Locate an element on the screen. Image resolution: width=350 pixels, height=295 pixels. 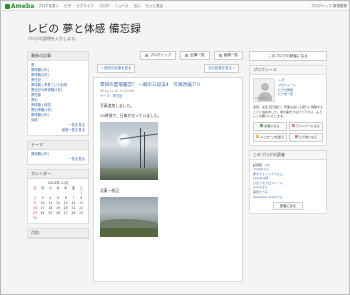
home-icon is located at coordinates (146, 55).